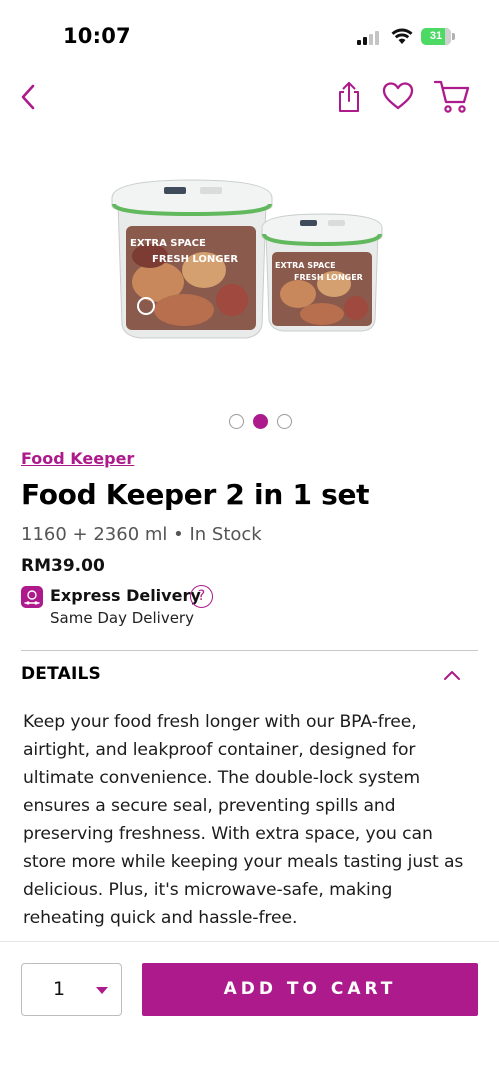 Image resolution: width=499 pixels, height=1080 pixels. What do you see at coordinates (349, 97) in the screenshot?
I see `share-icon` at bounding box center [349, 97].